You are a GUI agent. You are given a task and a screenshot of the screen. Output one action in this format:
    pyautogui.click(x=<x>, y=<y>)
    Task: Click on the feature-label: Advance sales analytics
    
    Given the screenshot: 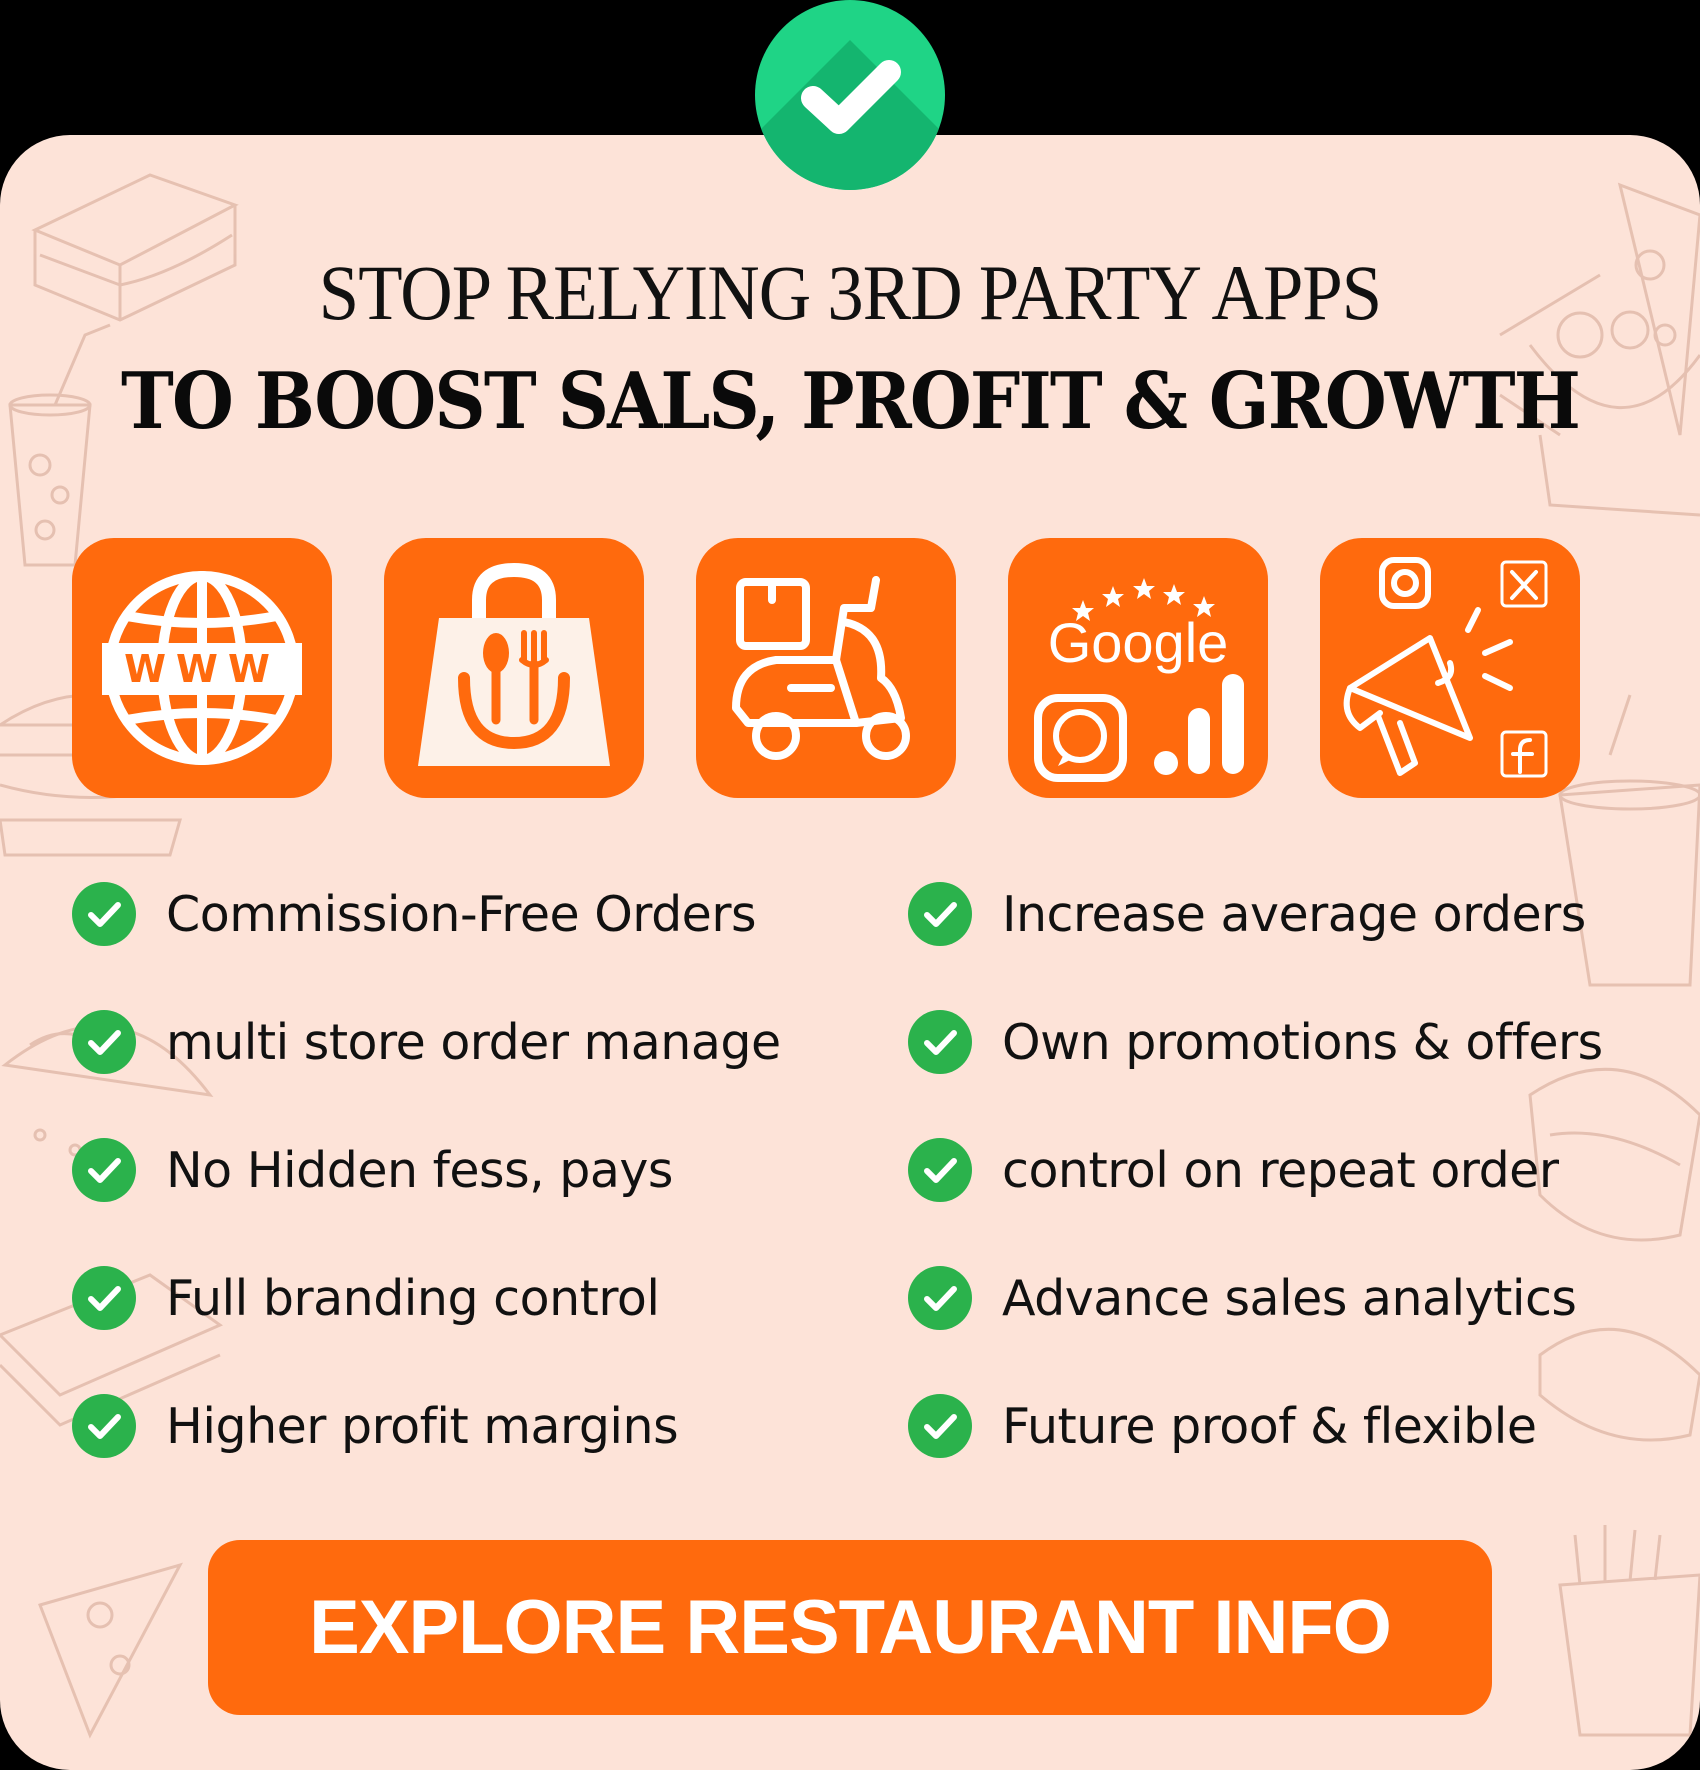 What is the action you would take?
    pyautogui.click(x=1289, y=1298)
    